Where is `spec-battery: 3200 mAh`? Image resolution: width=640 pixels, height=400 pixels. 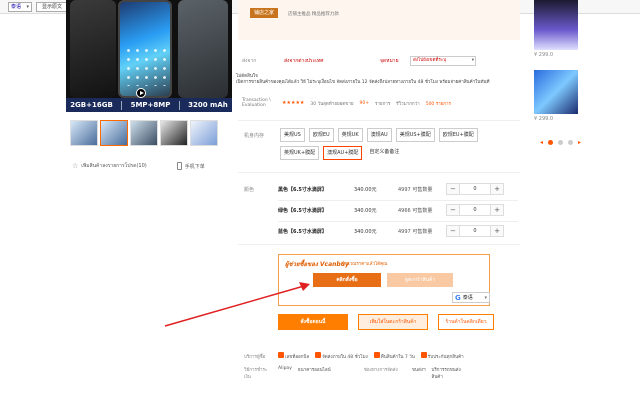
spec-battery: 3200 mAh is located at coordinates (208, 105).